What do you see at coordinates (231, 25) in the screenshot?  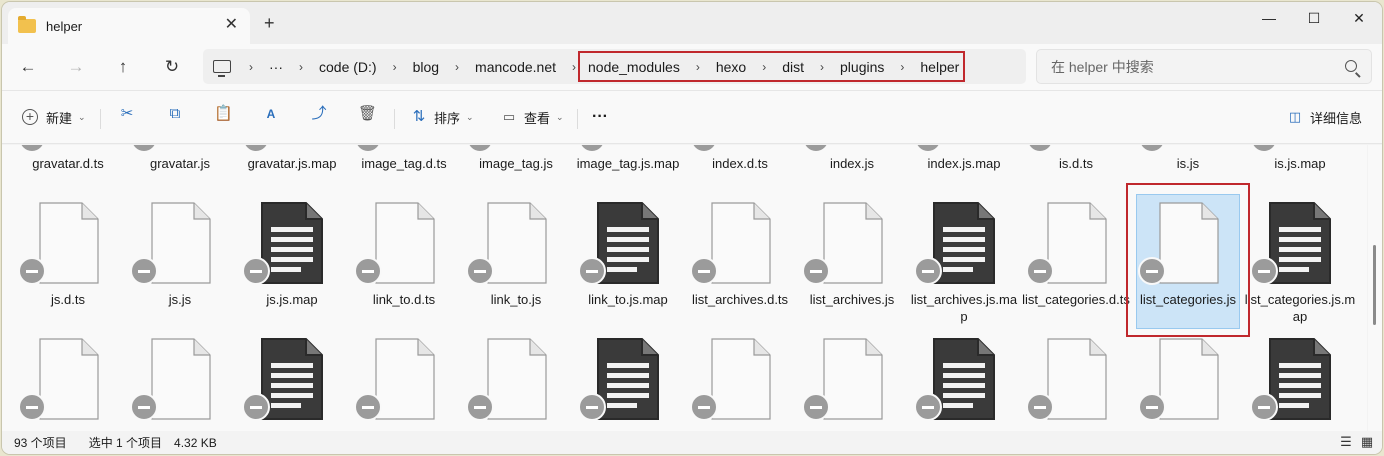 I see `close-tab-icon: ✕` at bounding box center [231, 25].